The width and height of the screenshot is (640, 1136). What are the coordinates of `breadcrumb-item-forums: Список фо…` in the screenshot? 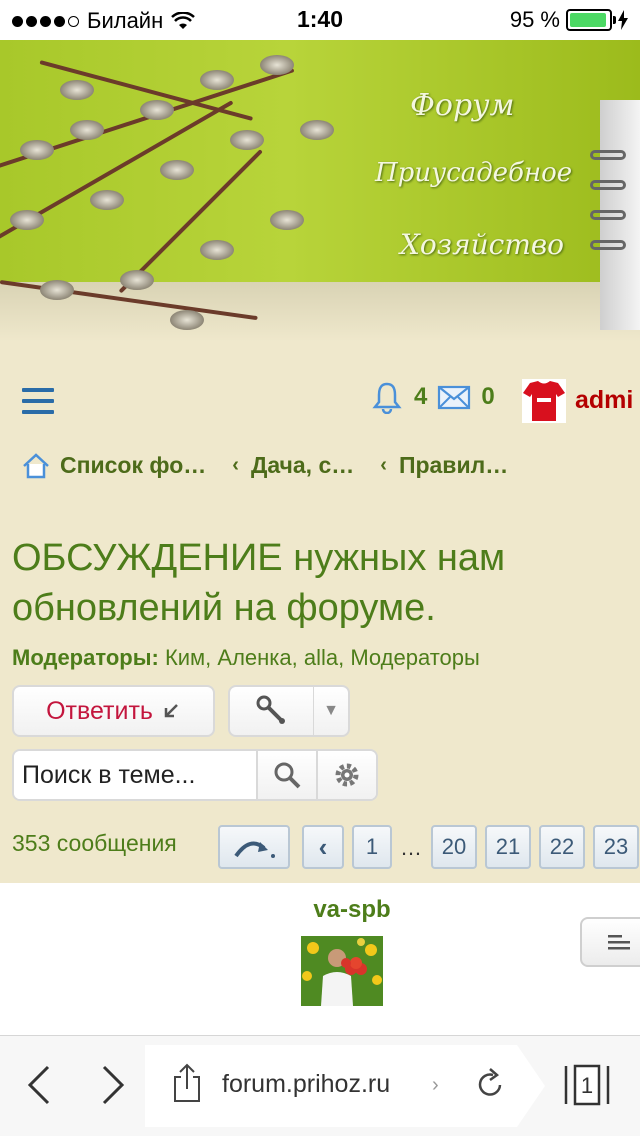 It's located at (133, 465).